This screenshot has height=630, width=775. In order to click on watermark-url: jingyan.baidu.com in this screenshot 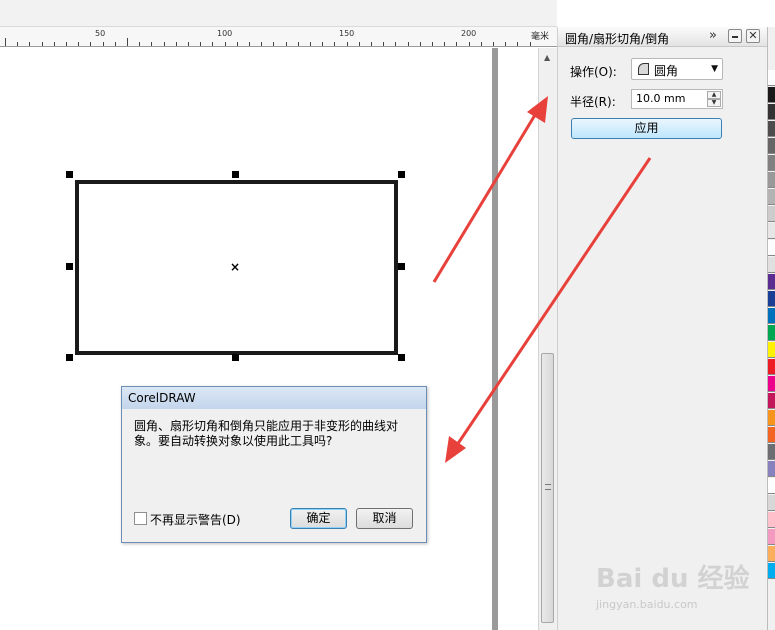, I will do `click(647, 604)`.